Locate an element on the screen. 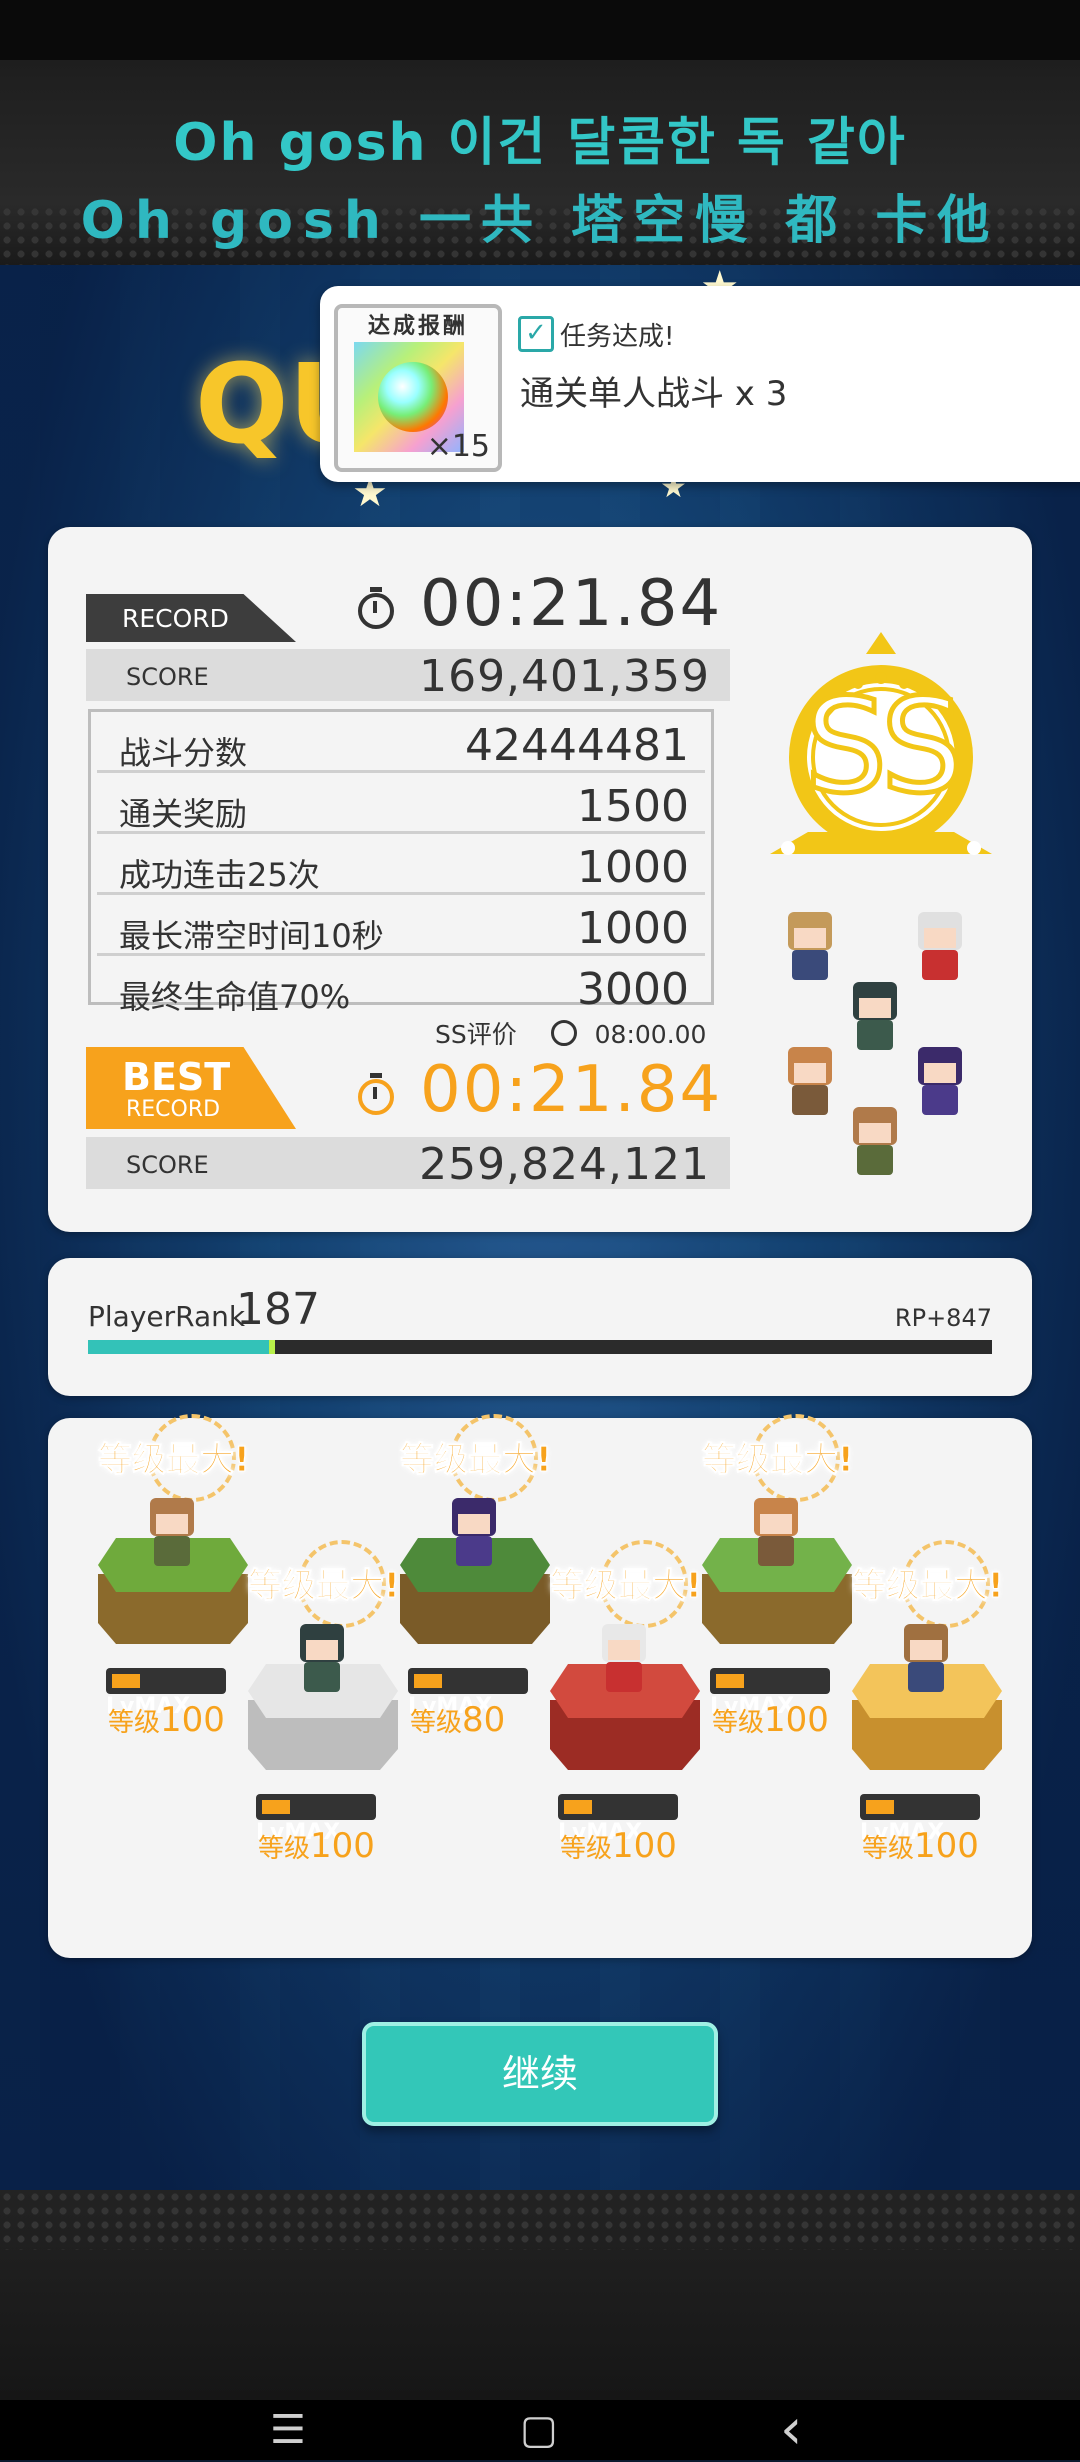  rank-grade: SS is located at coordinates (884, 746).